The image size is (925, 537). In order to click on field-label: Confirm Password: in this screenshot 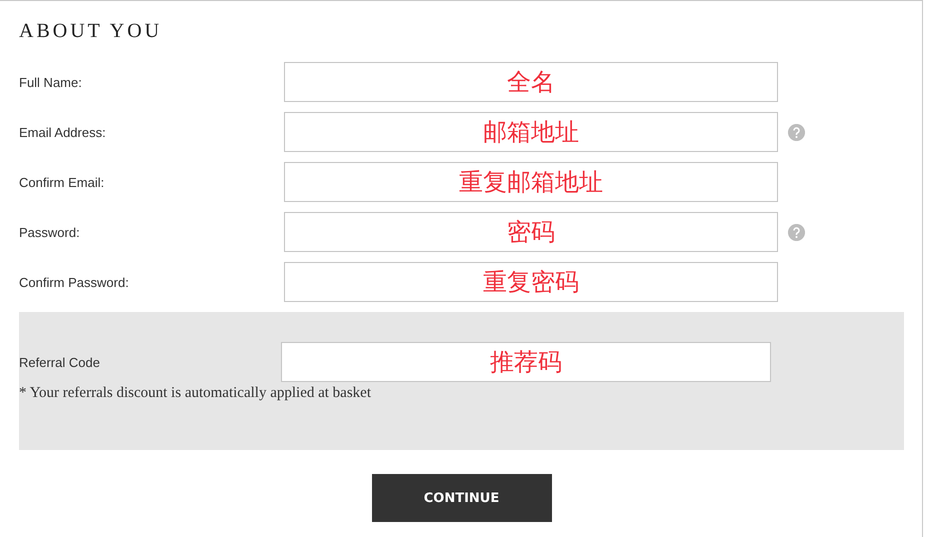, I will do `click(74, 282)`.